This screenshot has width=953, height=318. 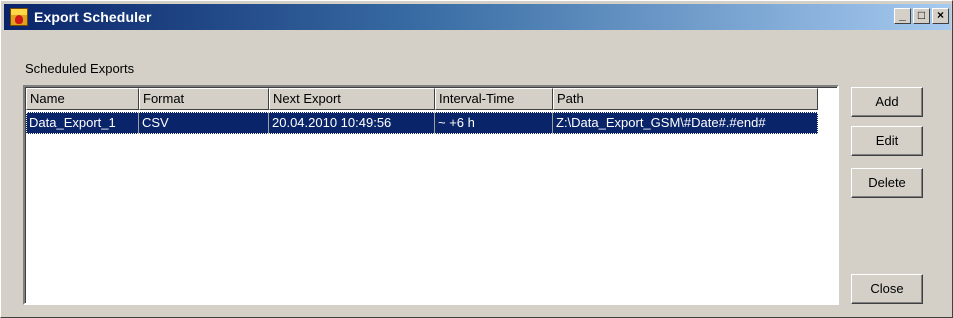 What do you see at coordinates (93, 17) in the screenshot?
I see `window-title: Export Scheduler` at bounding box center [93, 17].